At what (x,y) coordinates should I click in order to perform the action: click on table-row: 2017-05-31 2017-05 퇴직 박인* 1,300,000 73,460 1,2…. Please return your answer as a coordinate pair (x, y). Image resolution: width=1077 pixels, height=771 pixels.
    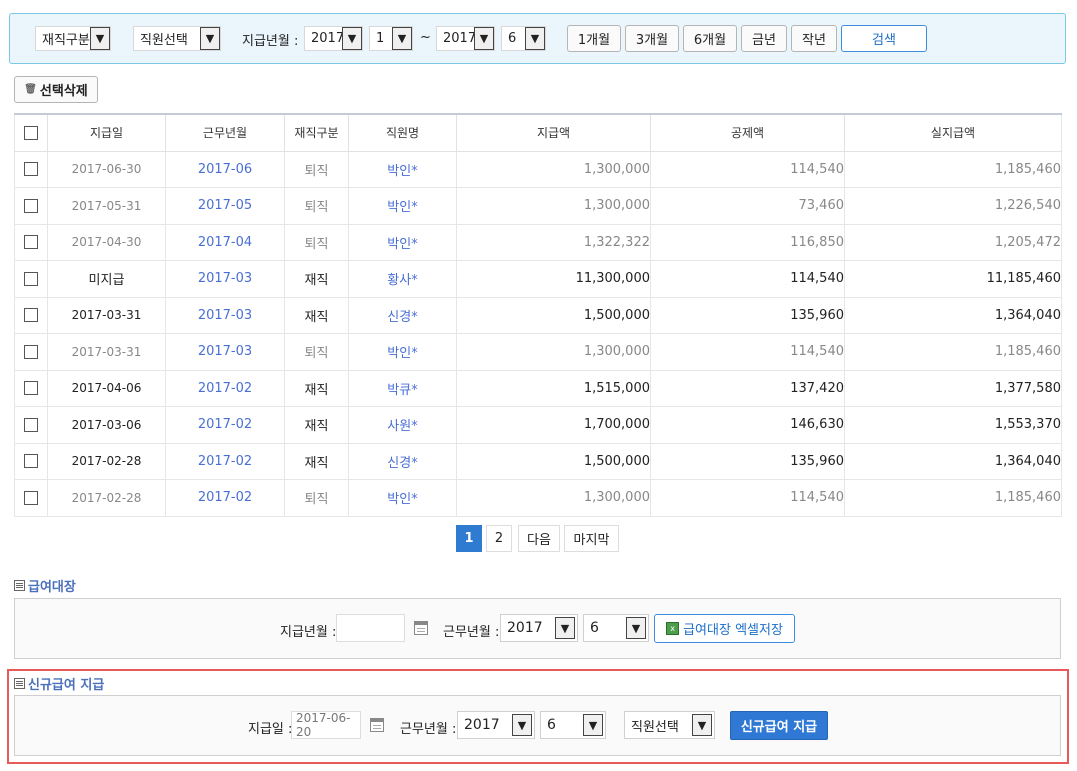
    Looking at the image, I should click on (538, 206).